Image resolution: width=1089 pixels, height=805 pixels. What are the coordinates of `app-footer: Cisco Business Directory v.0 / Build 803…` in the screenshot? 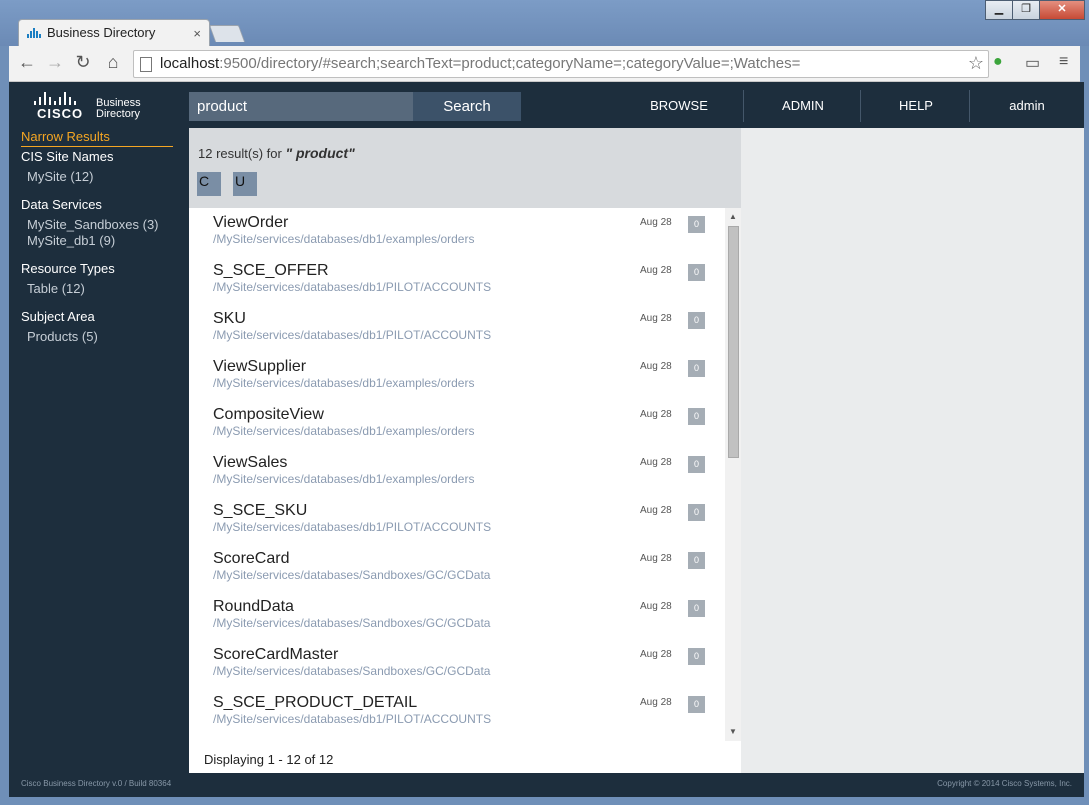 It's located at (546, 785).